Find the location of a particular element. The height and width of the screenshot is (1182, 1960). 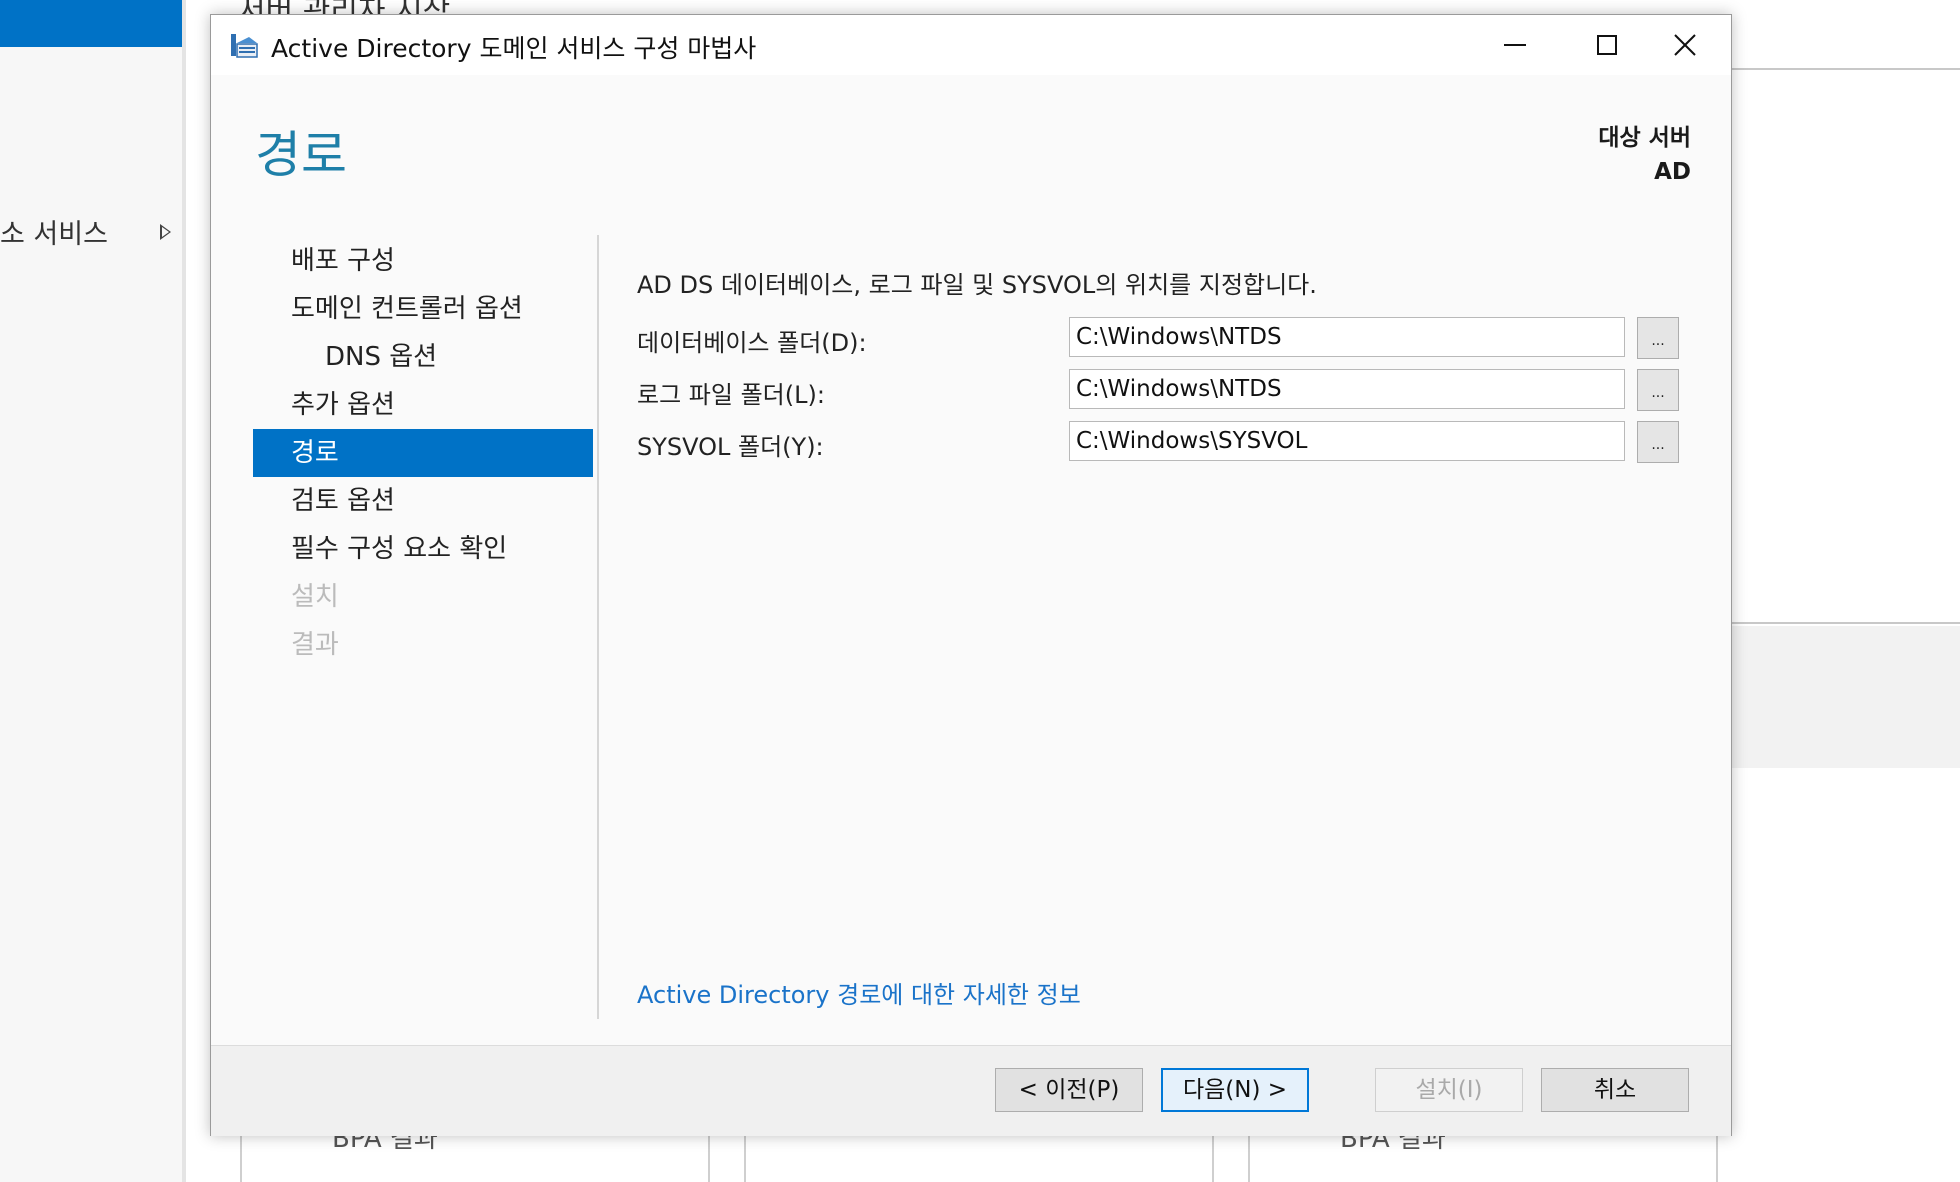

close-icon is located at coordinates (1685, 45).